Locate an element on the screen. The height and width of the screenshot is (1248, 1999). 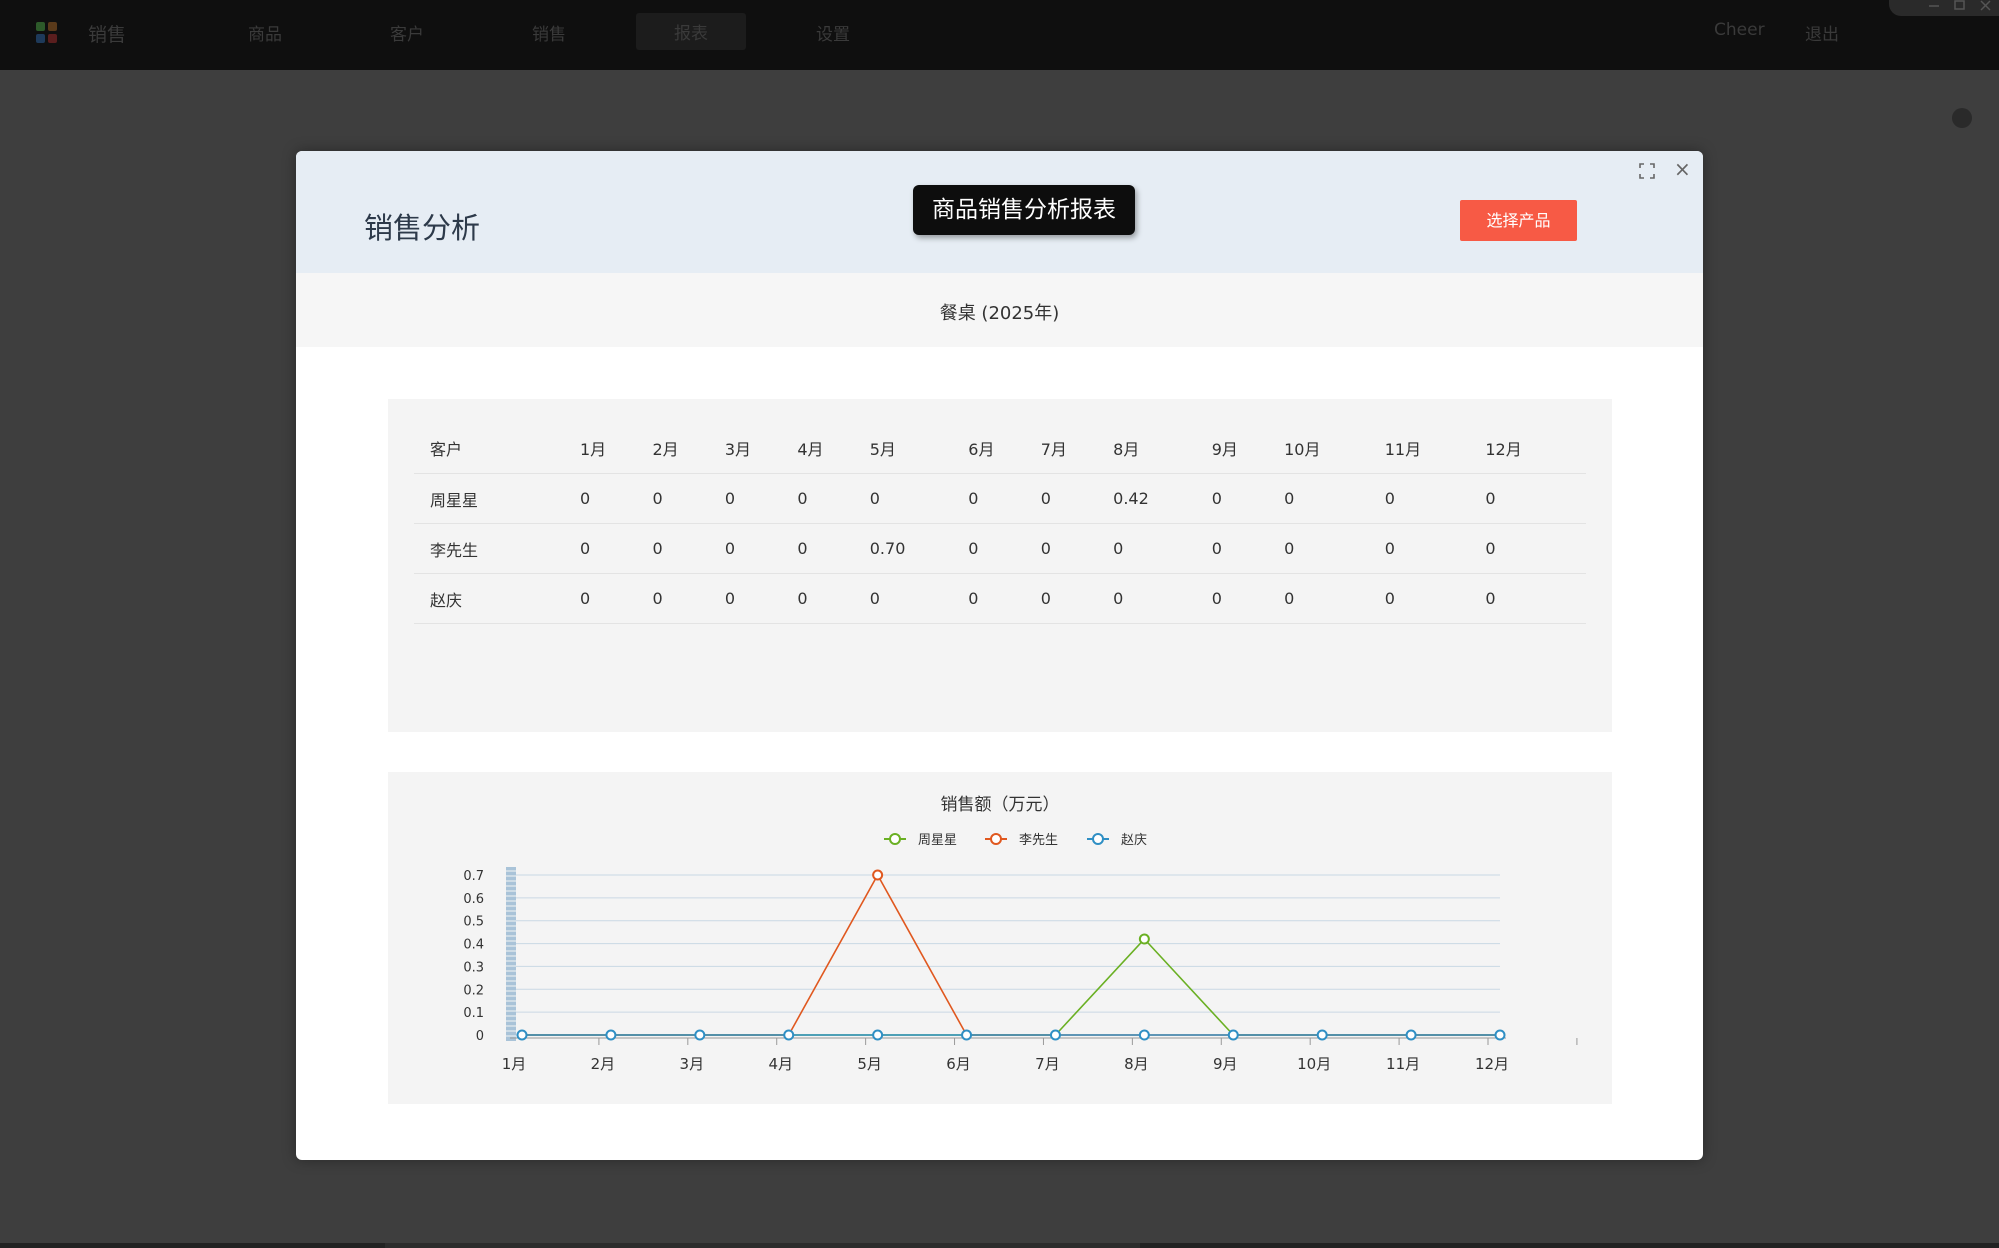
nav-item-products: 商品 is located at coordinates (265, 32).